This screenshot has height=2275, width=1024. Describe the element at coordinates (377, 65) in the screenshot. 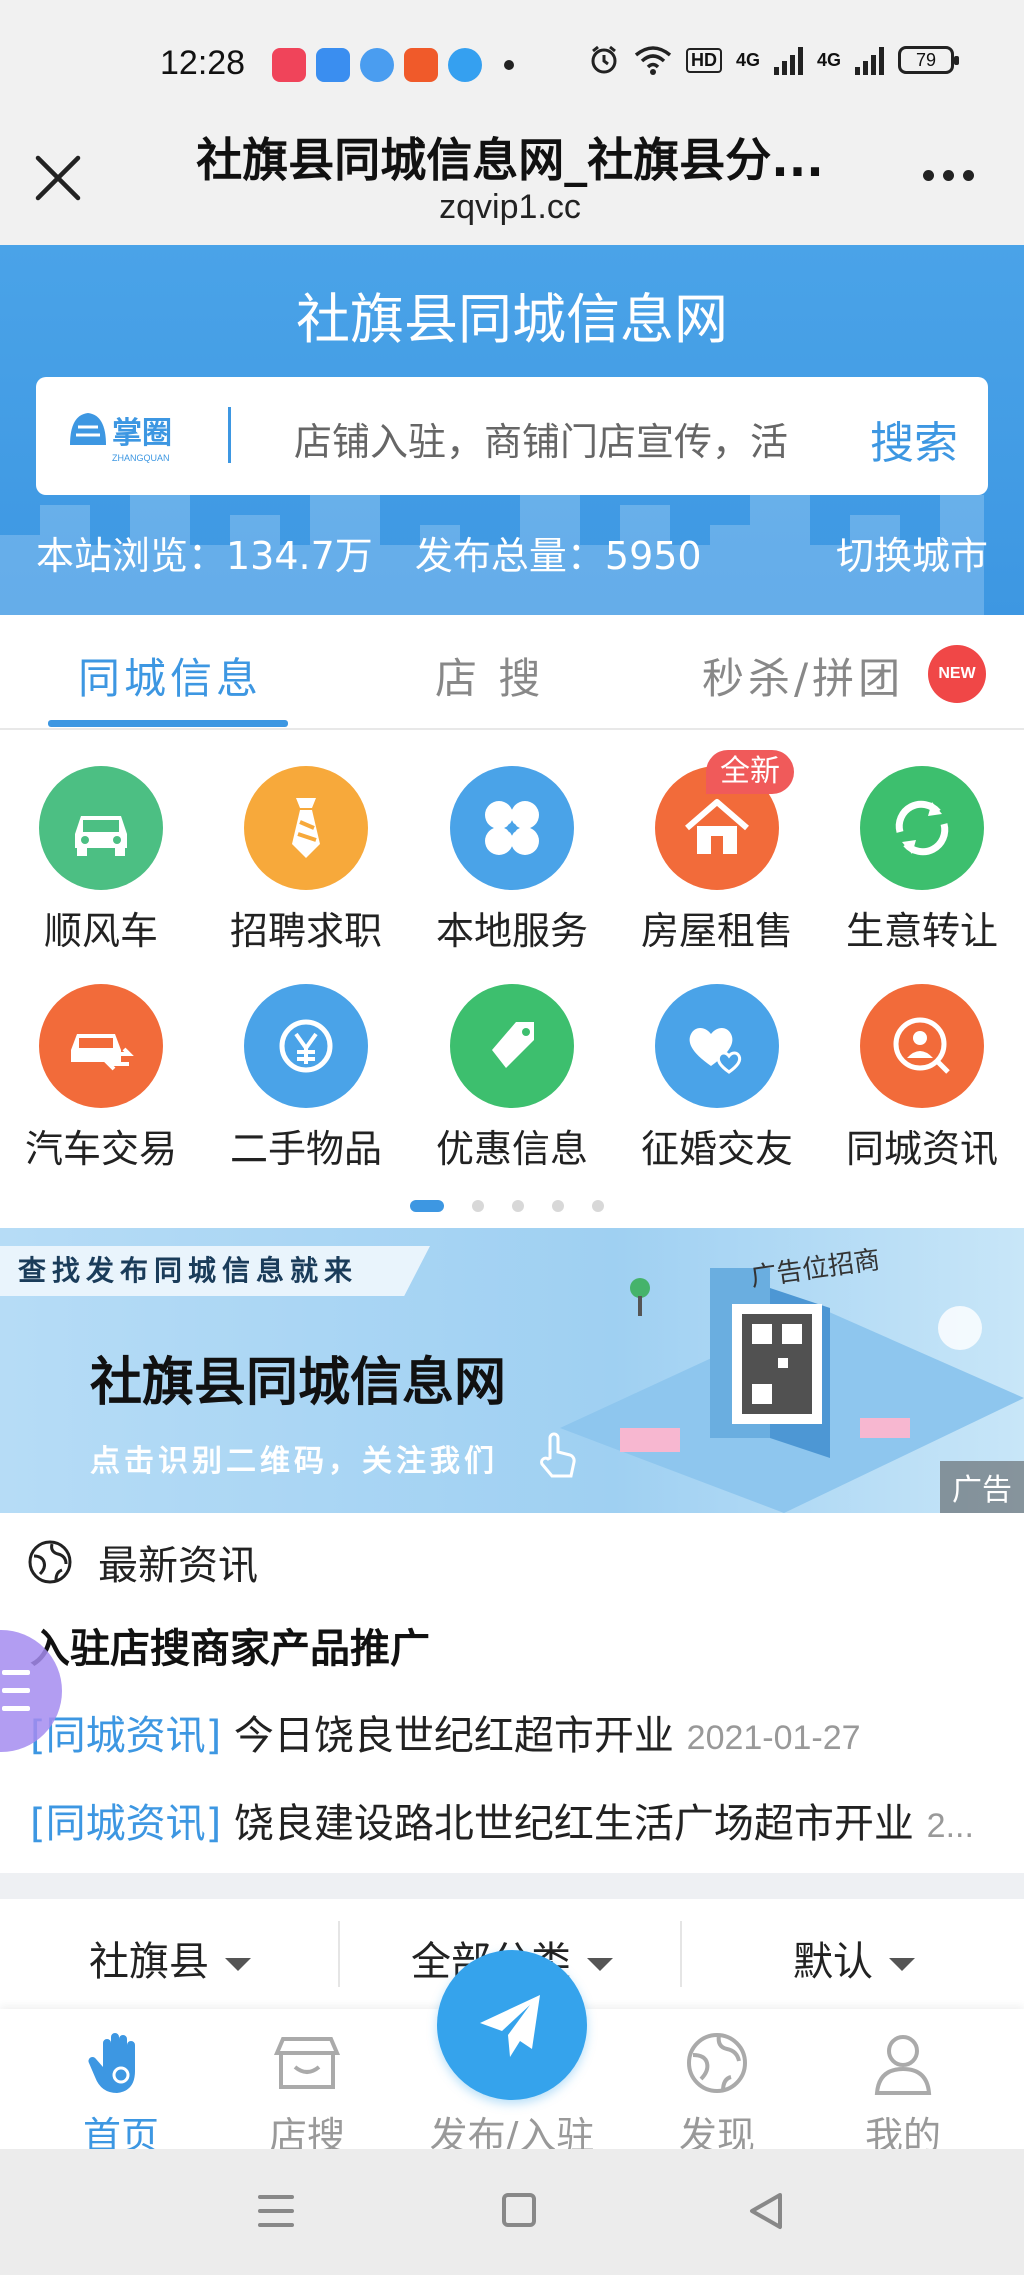

I see `browser-app-icon` at that location.